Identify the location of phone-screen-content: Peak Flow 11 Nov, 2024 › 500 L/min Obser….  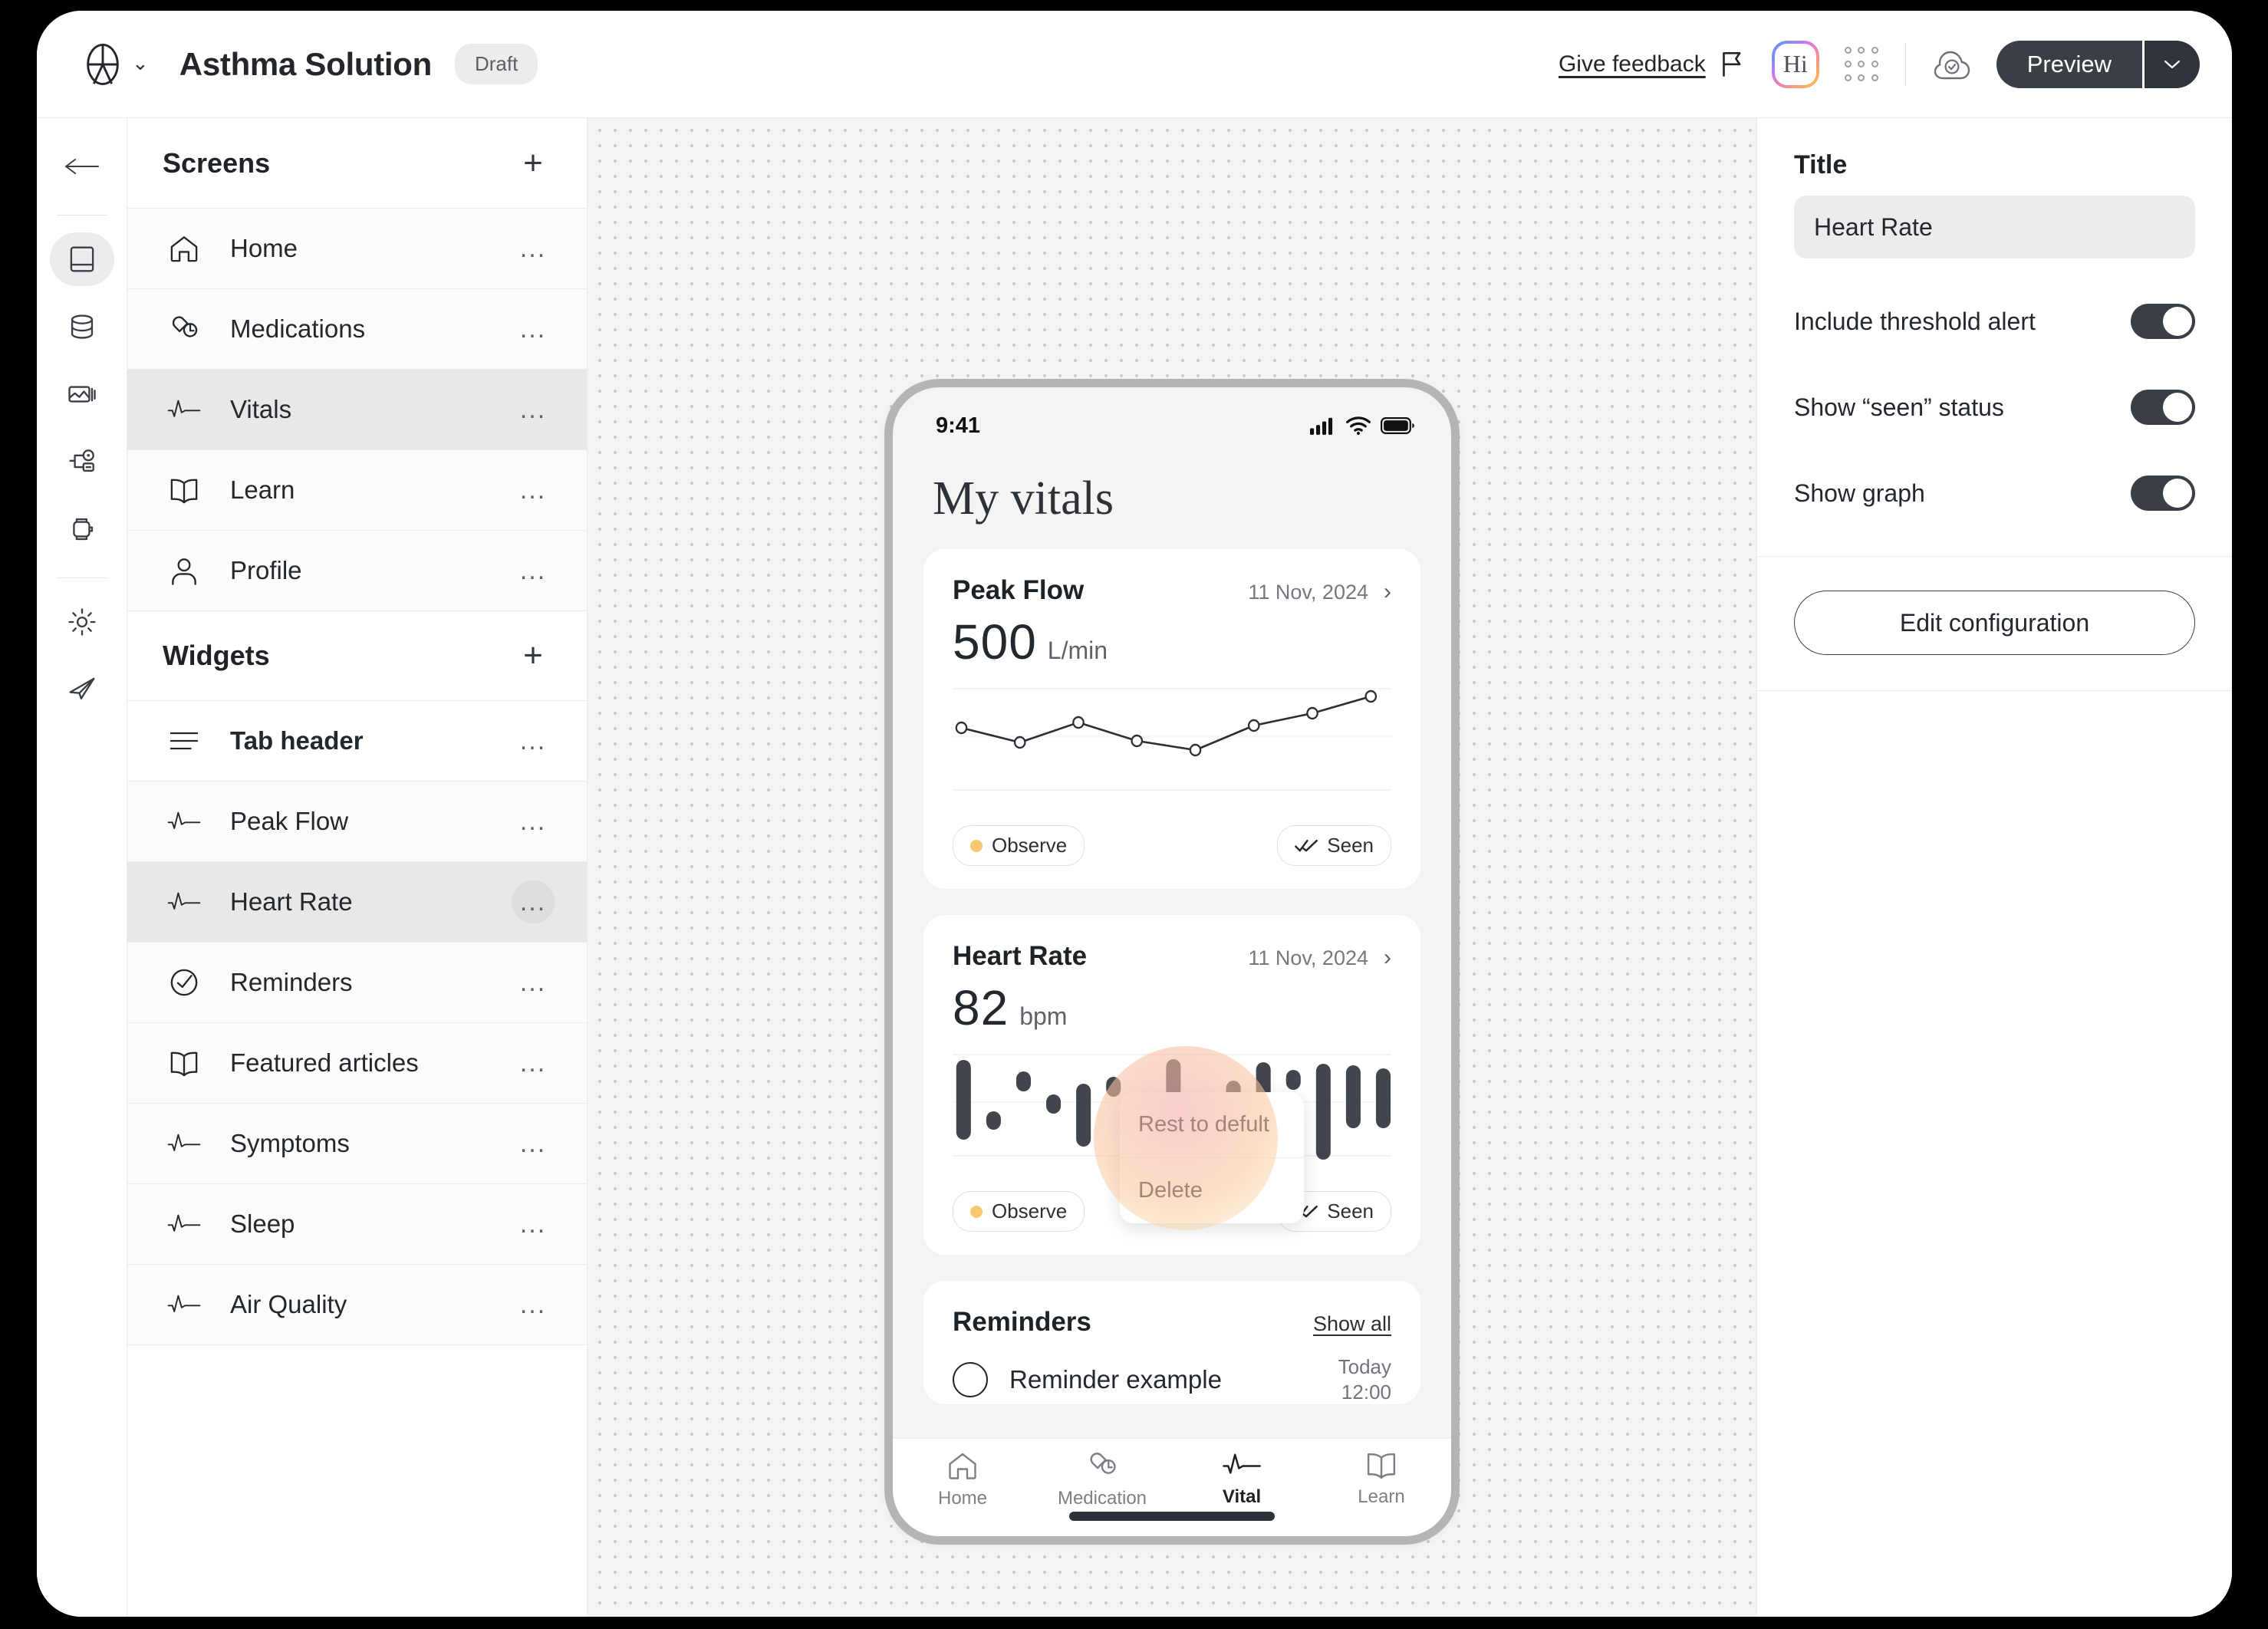
(1172, 982).